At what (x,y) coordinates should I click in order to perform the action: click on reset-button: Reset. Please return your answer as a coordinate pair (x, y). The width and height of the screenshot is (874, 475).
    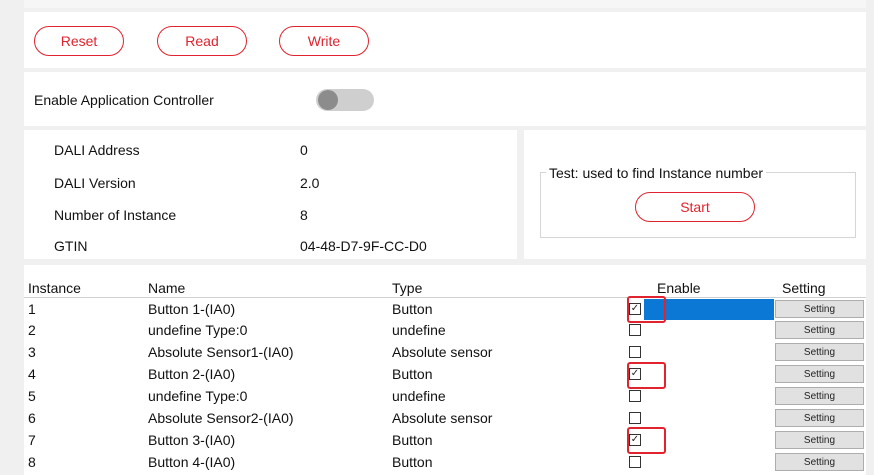
    Looking at the image, I should click on (79, 41).